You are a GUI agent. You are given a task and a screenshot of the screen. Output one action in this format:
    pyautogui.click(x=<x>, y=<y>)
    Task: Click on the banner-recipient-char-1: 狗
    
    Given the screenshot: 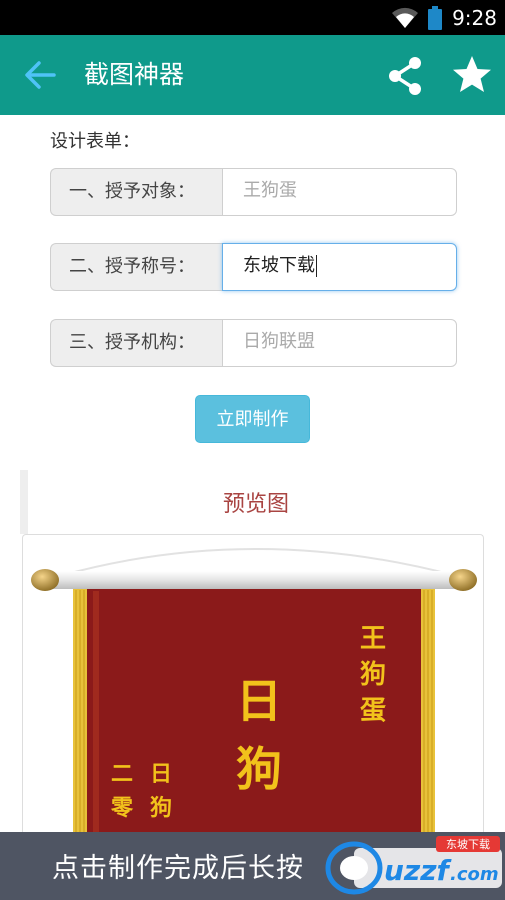 What is the action you would take?
    pyautogui.click(x=373, y=675)
    